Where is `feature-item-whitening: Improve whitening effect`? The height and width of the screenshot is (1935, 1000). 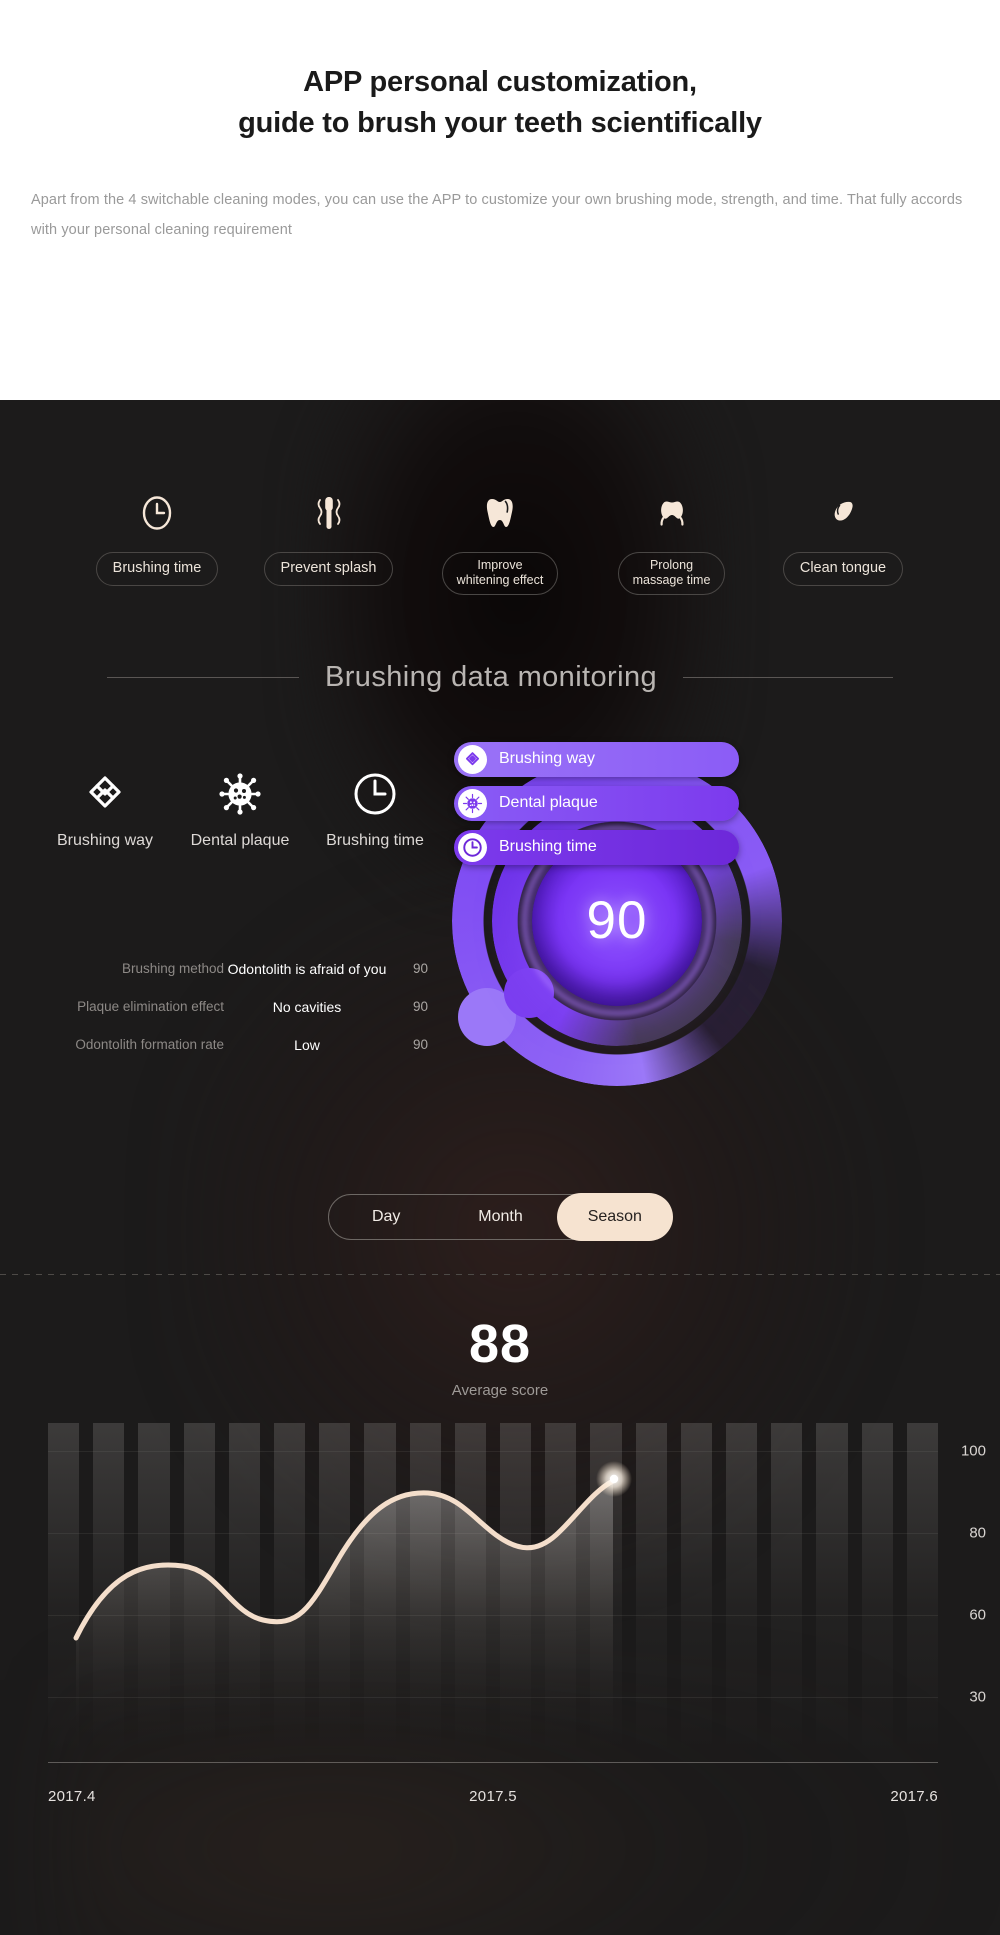 feature-item-whitening: Improve whitening effect is located at coordinates (500, 542).